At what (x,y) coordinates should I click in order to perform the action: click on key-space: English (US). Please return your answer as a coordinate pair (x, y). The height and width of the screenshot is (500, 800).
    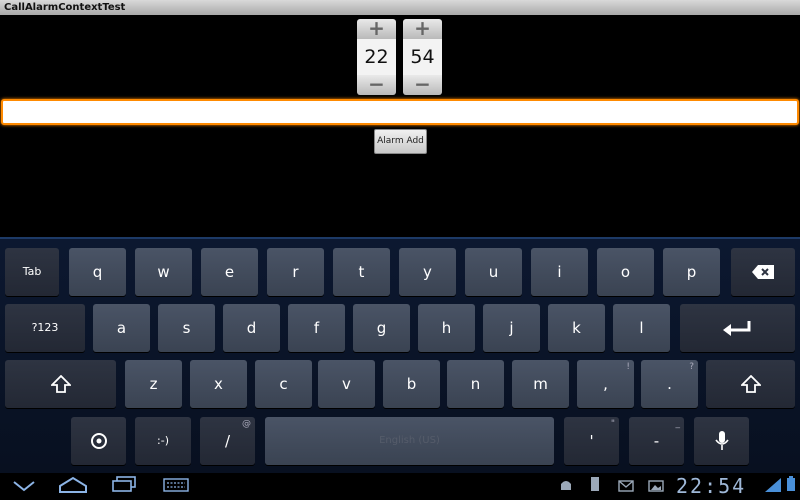
    Looking at the image, I should click on (409, 441).